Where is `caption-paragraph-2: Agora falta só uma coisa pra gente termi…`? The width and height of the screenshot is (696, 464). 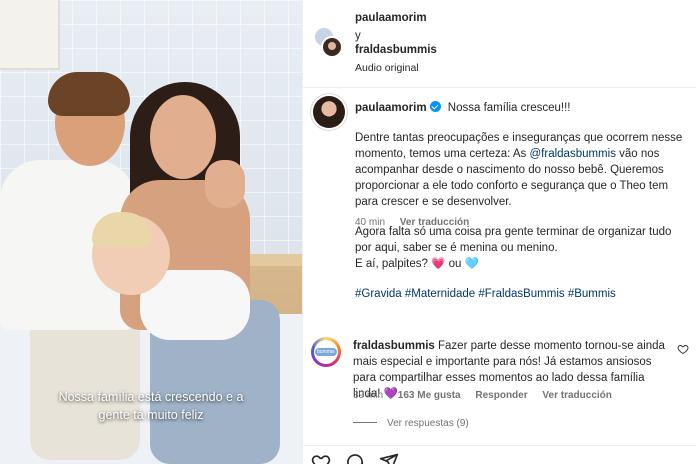 caption-paragraph-2: Agora falta só uma coisa pra gente termi… is located at coordinates (513, 240).